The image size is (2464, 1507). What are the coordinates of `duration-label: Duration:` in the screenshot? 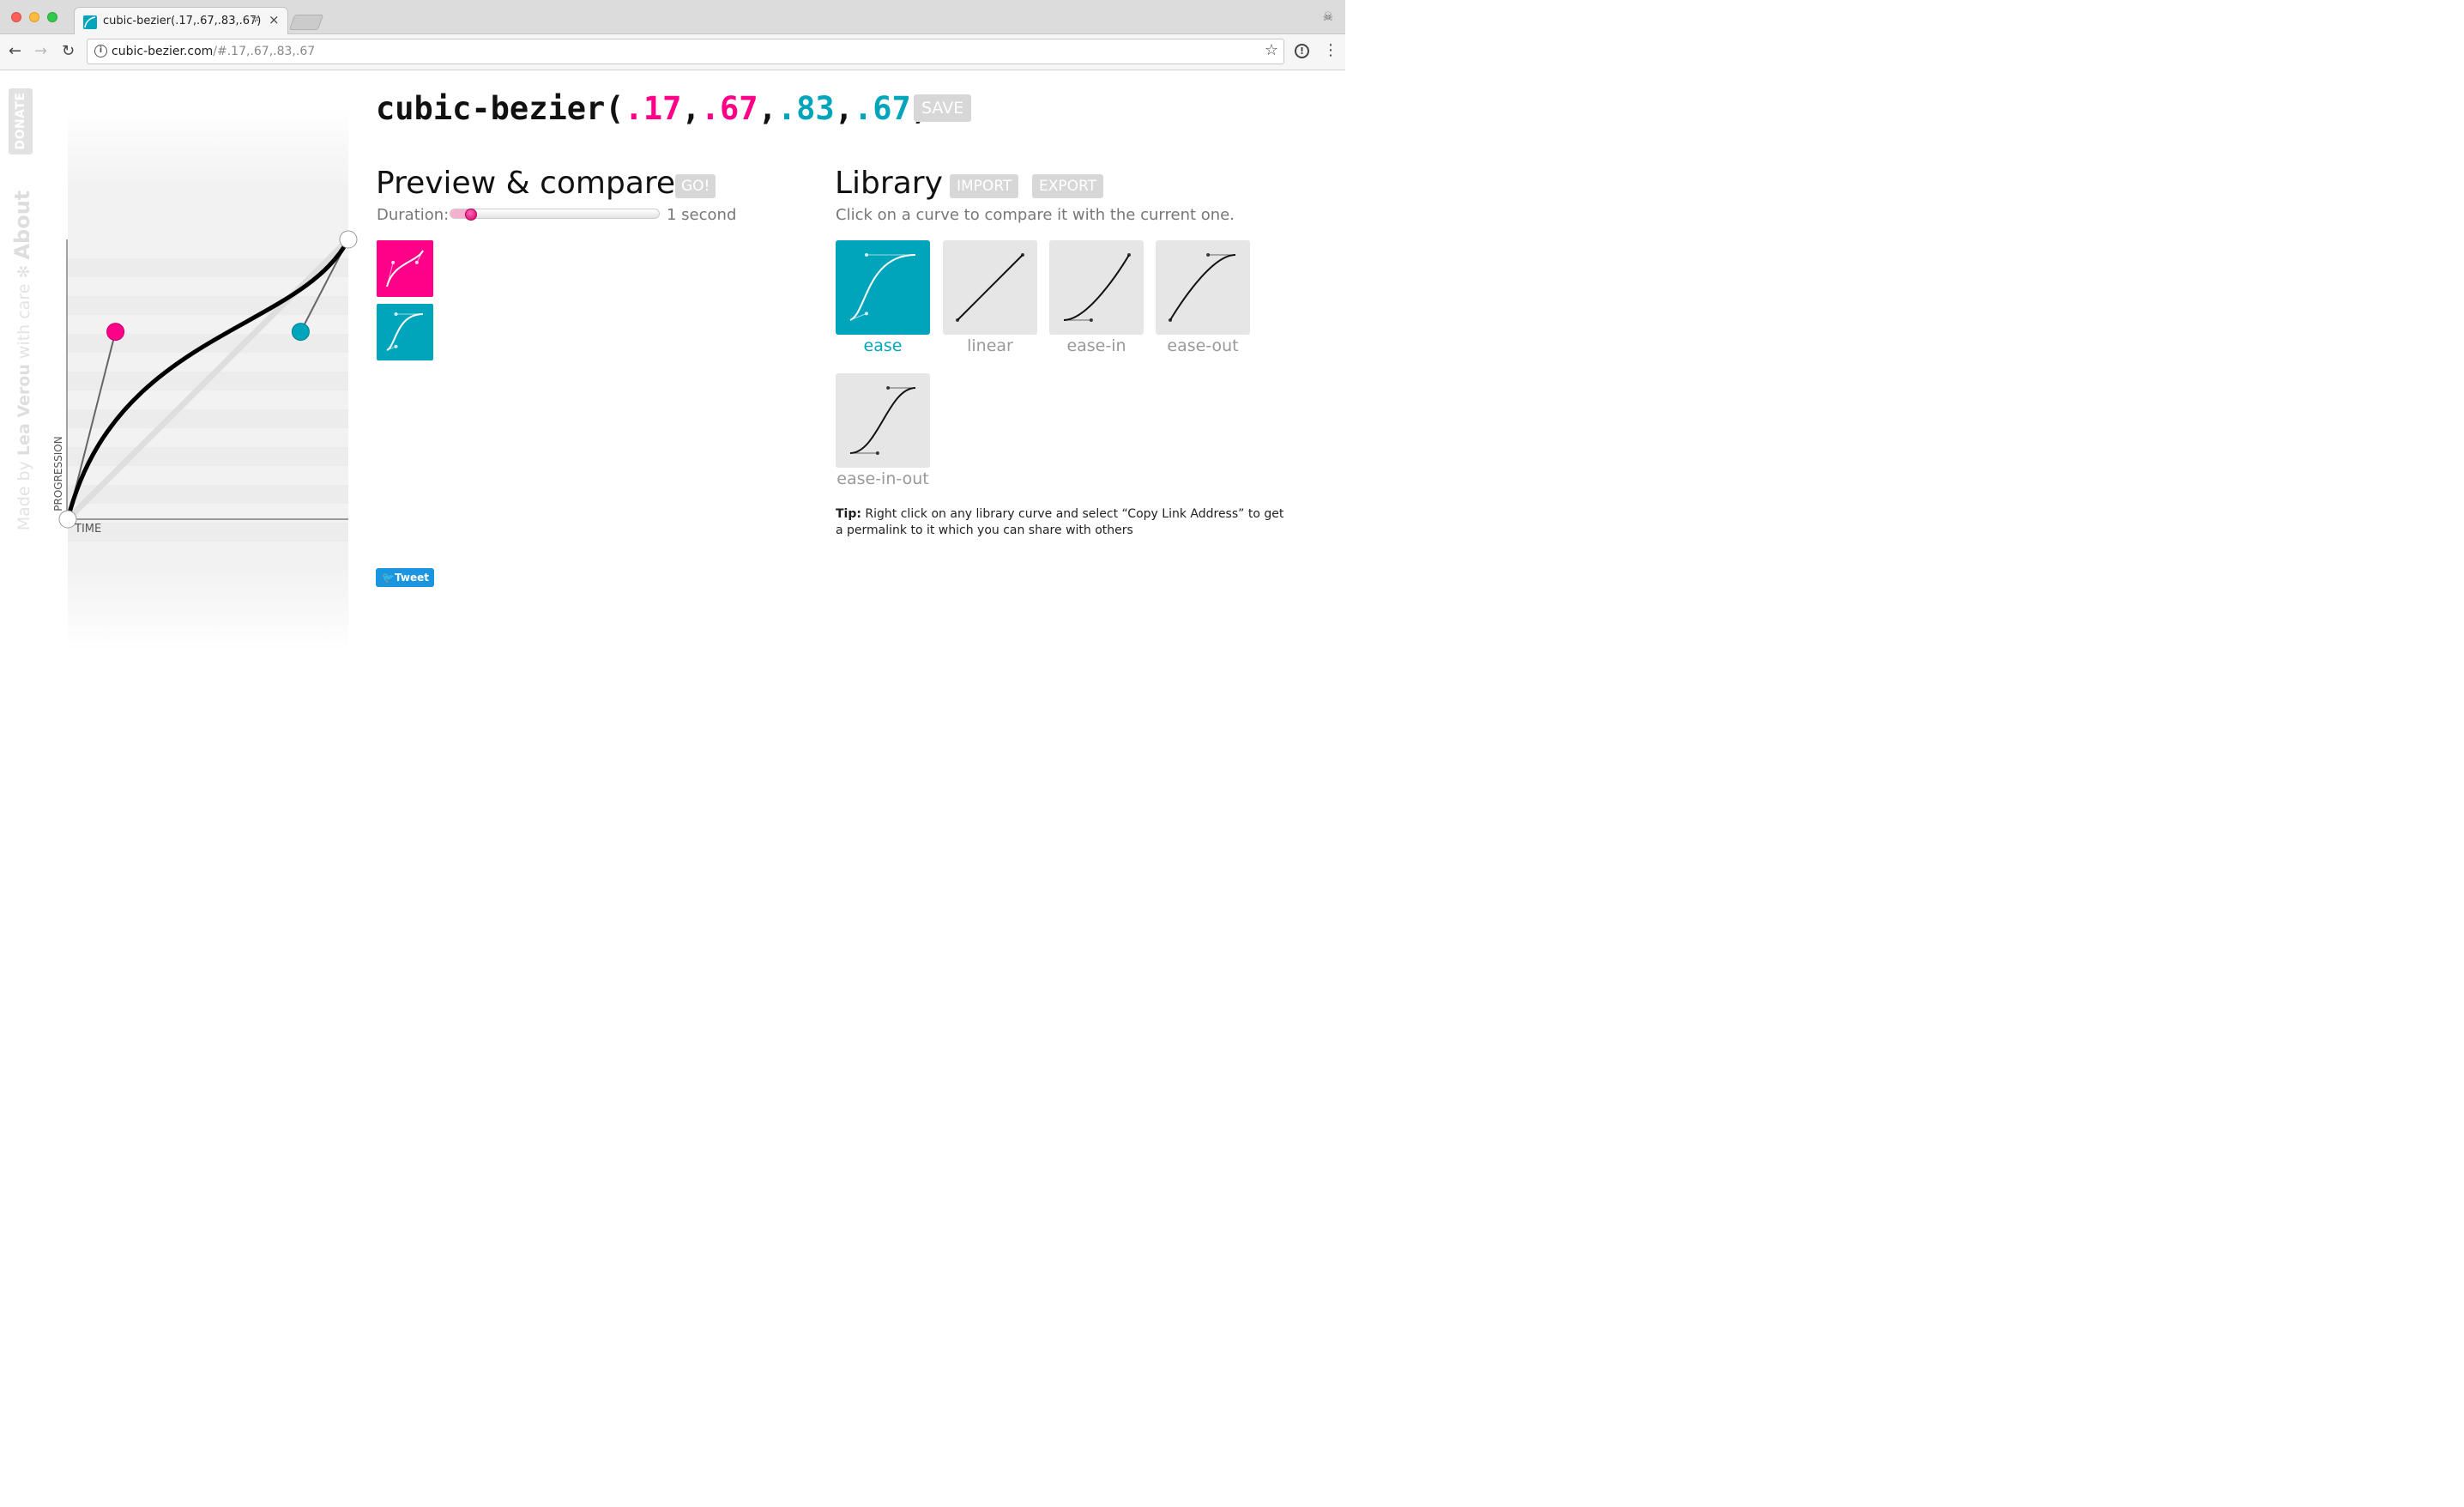 It's located at (413, 215).